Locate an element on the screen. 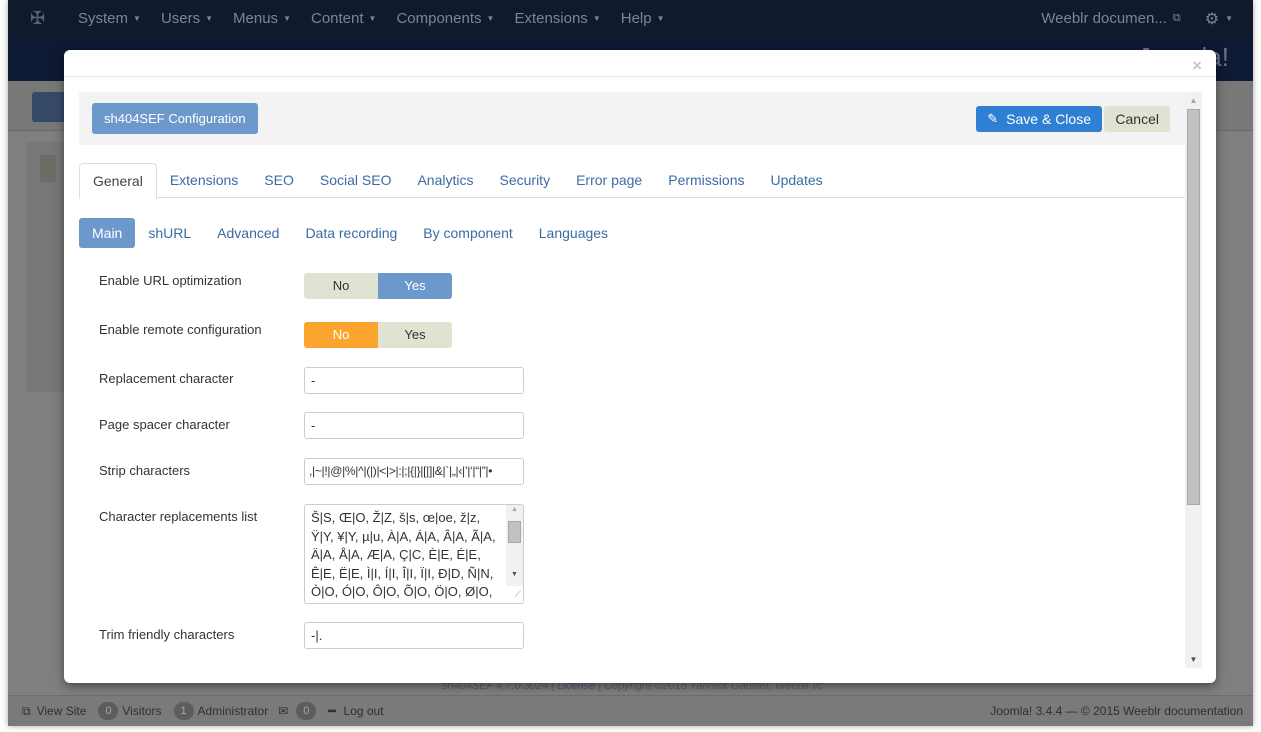 This screenshot has width=1261, height=732. logout-link: ━ Log out is located at coordinates (353, 711).